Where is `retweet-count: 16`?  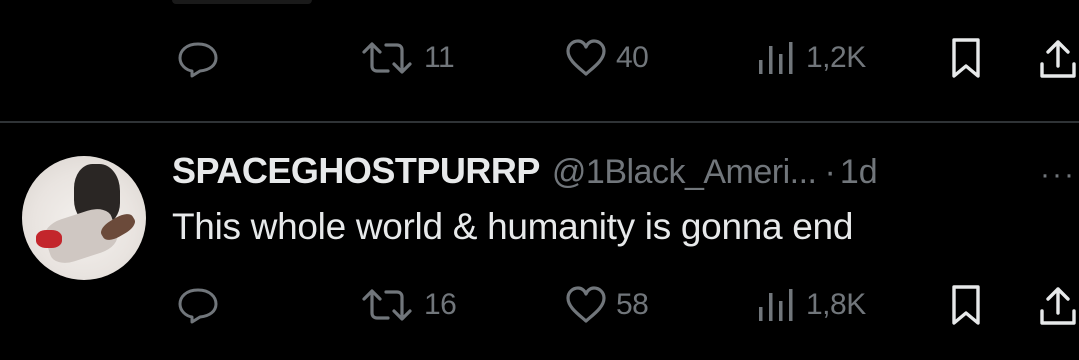
retweet-count: 16 is located at coordinates (440, 304).